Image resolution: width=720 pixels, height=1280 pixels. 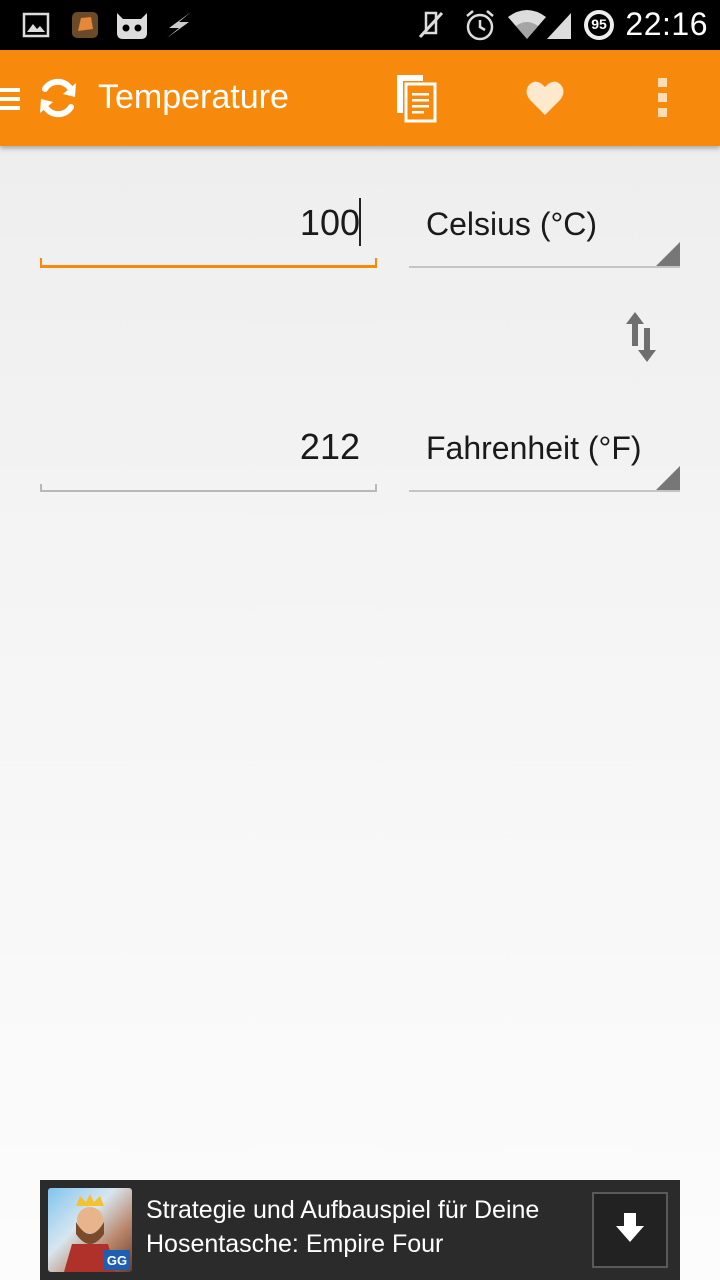 What do you see at coordinates (208, 456) in the screenshot?
I see `to-value-input: 212` at bounding box center [208, 456].